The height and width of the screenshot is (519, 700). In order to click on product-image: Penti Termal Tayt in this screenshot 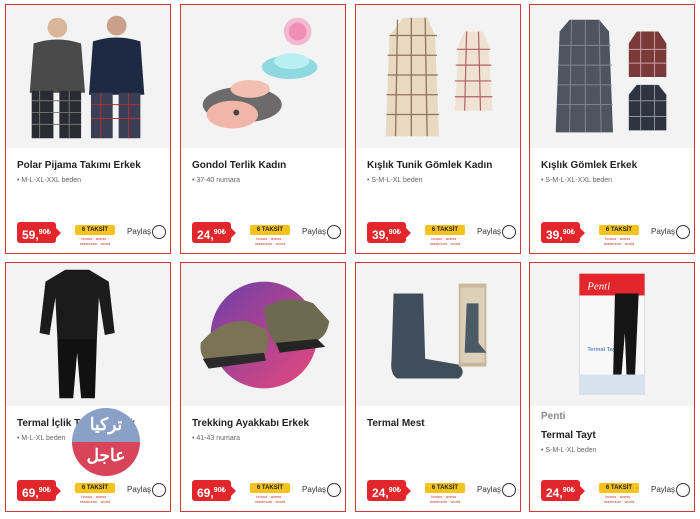, I will do `click(612, 334)`.